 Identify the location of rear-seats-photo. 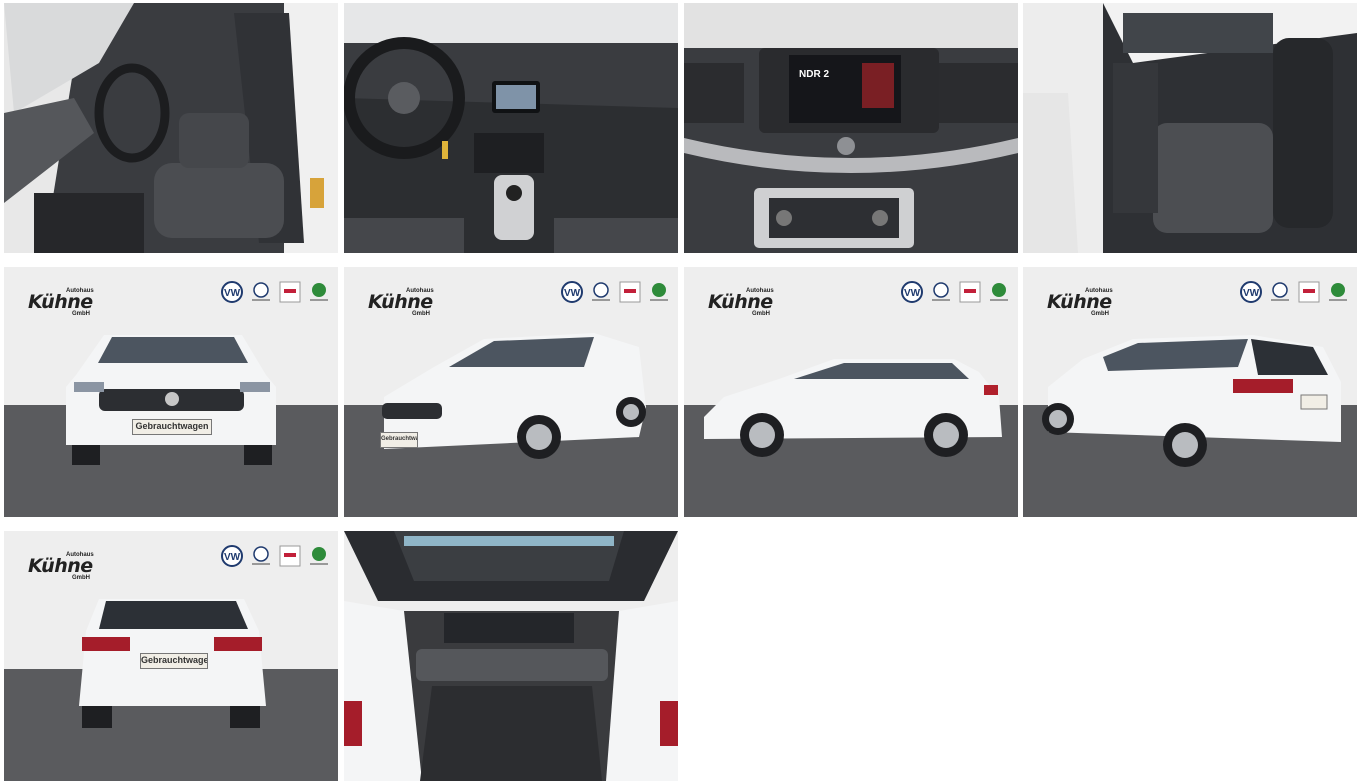
(1190, 128).